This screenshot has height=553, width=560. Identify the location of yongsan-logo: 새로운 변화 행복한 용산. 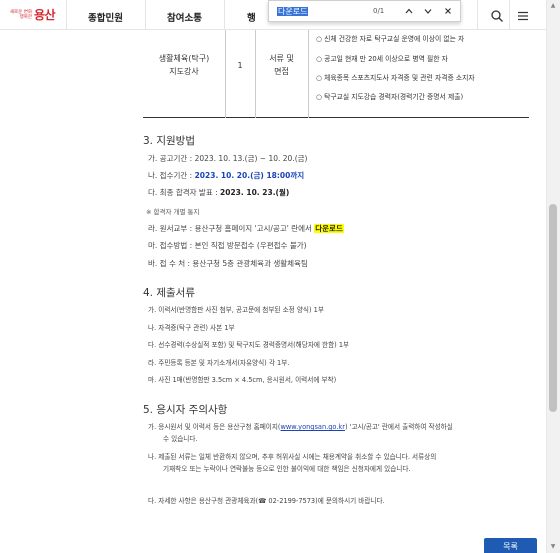
(32, 14).